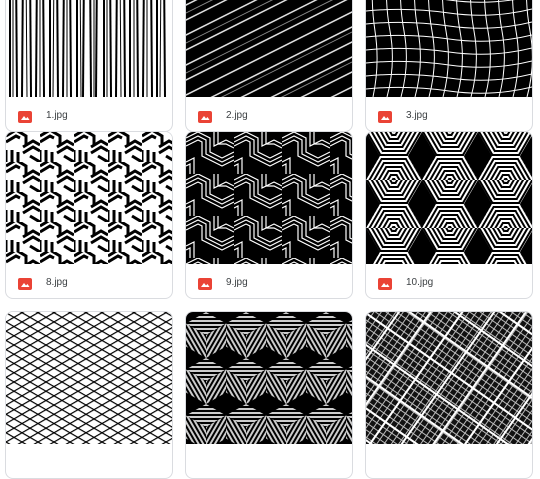 This screenshot has width=540, height=479. What do you see at coordinates (449, 48) in the screenshot?
I see `thumbnail-wavy-grid` at bounding box center [449, 48].